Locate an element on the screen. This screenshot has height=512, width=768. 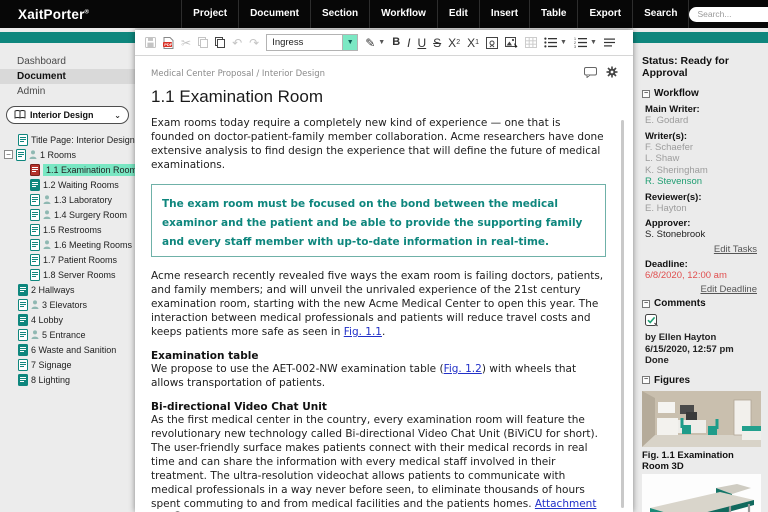
numbered-list-button: 123 is located at coordinates (580, 42).